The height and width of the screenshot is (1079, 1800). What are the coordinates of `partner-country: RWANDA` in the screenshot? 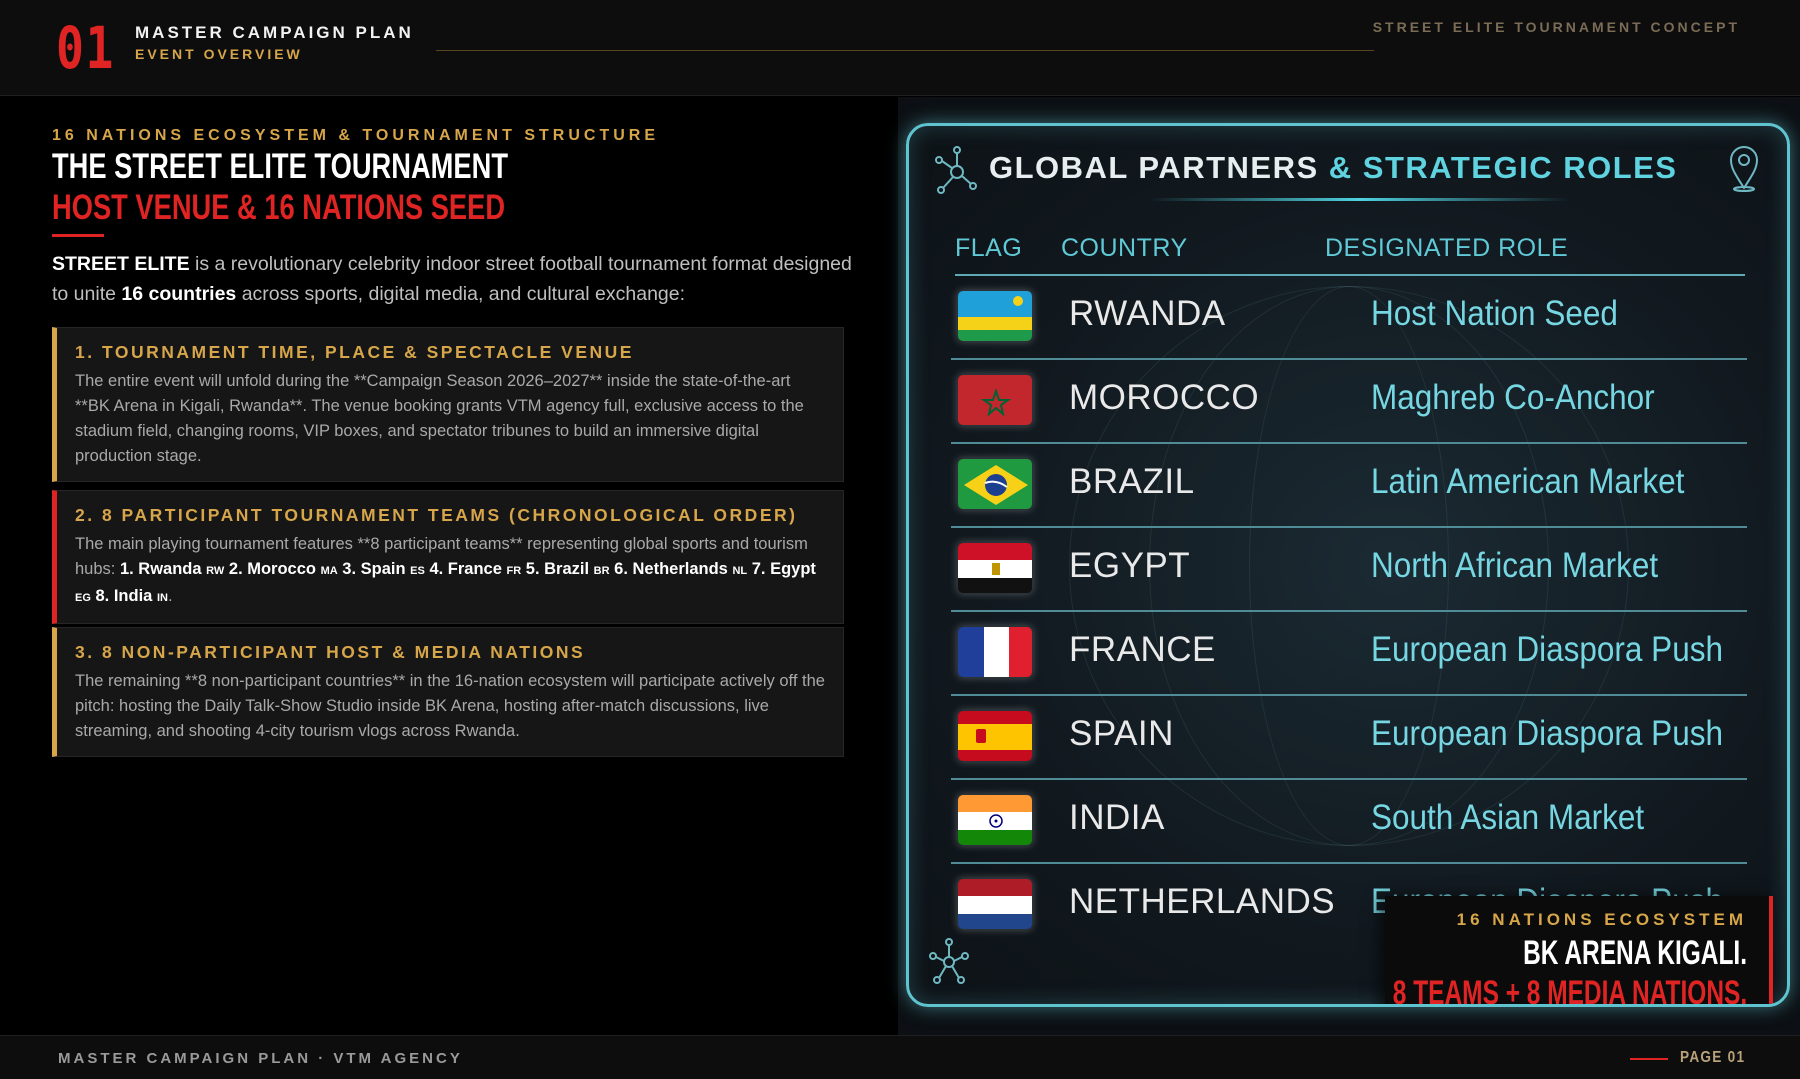 It's located at (1147, 313).